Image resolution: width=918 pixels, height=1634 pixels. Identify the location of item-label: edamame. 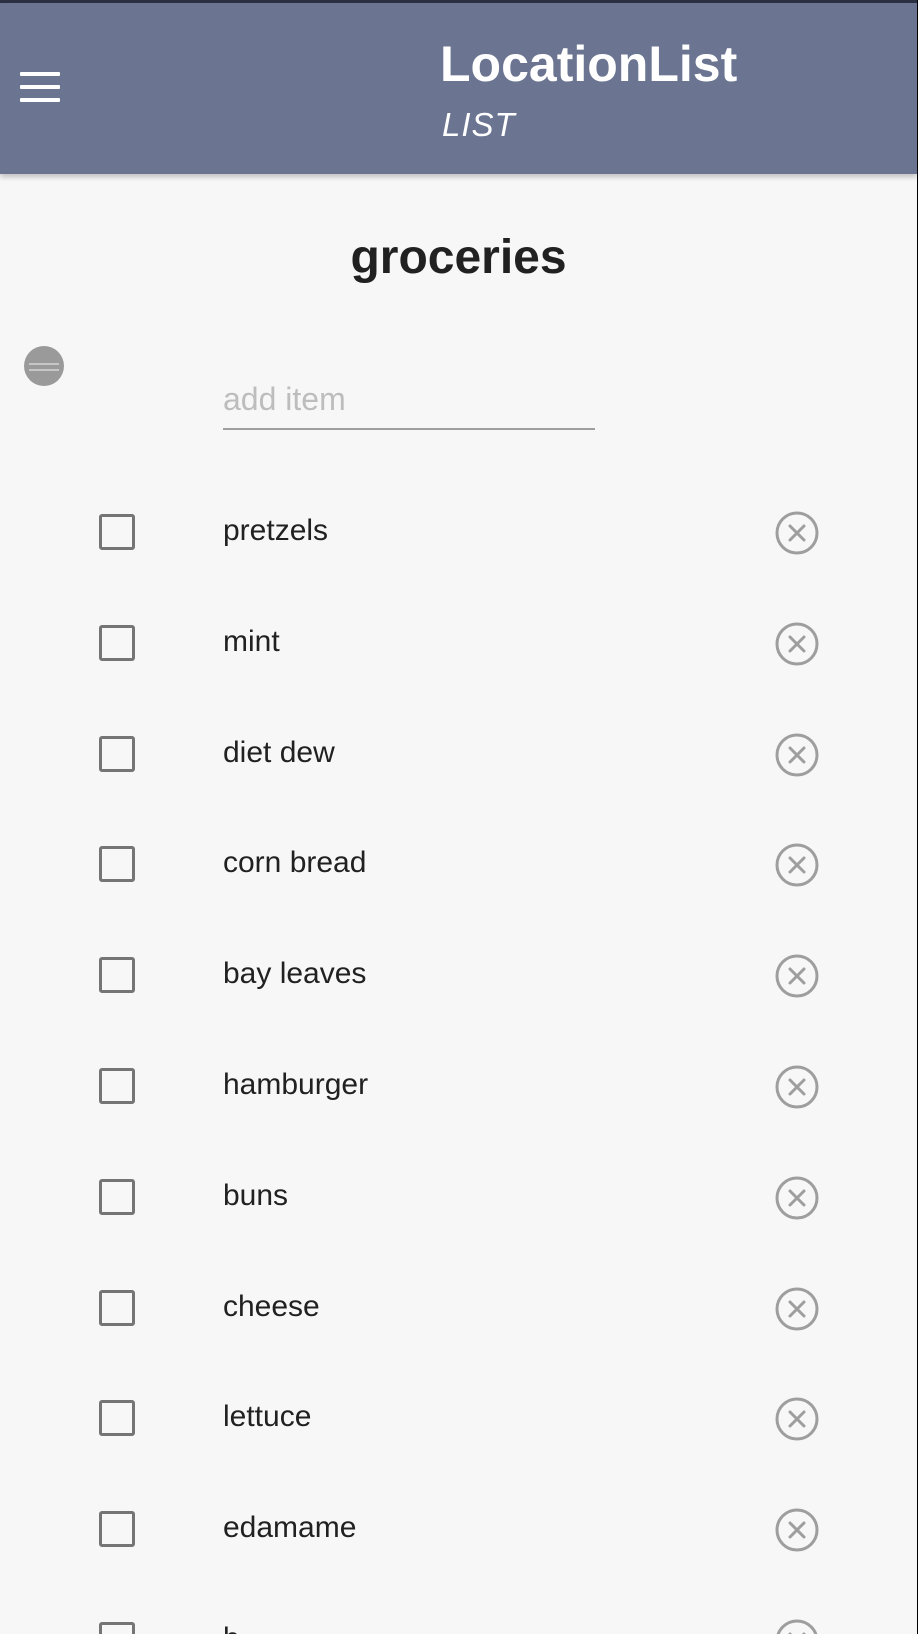
(290, 1528).